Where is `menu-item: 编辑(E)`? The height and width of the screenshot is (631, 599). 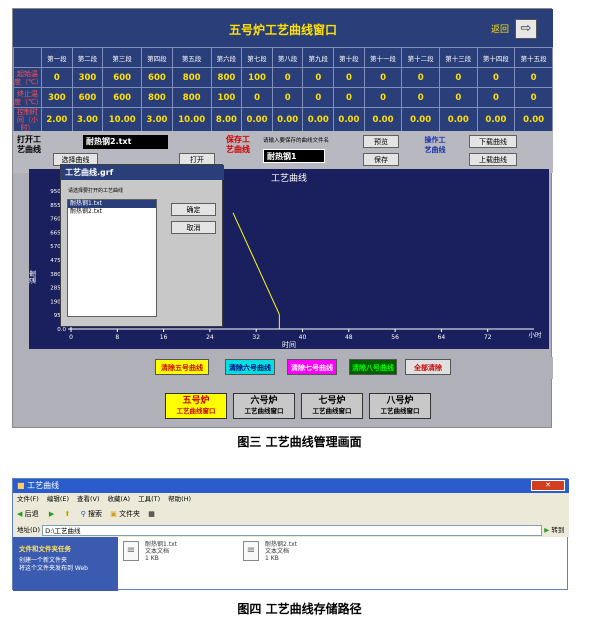 menu-item: 编辑(E) is located at coordinates (58, 499).